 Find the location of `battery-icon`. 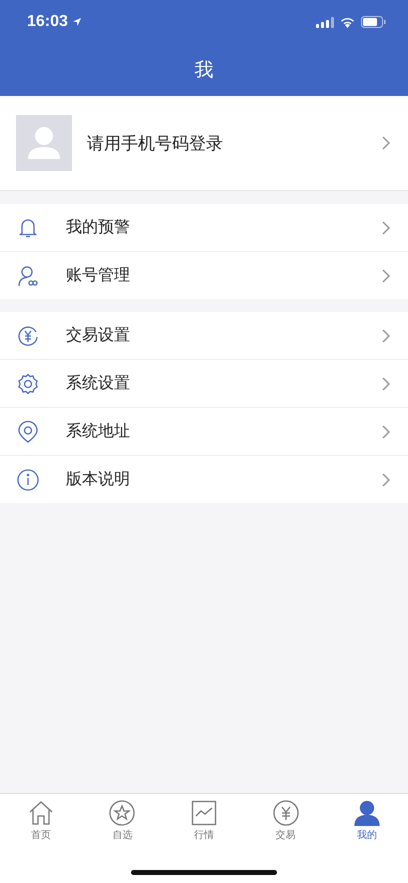

battery-icon is located at coordinates (373, 22).